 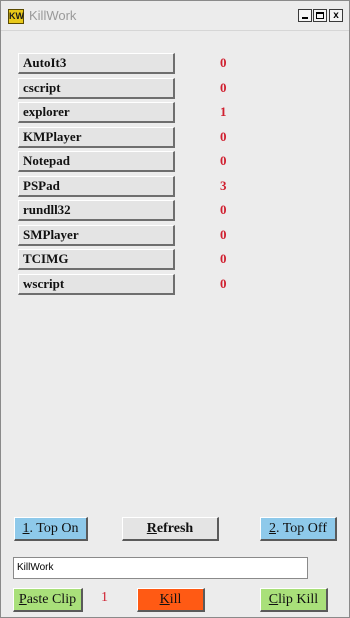 I want to click on process-count-wscript: 0, so click(x=223, y=283).